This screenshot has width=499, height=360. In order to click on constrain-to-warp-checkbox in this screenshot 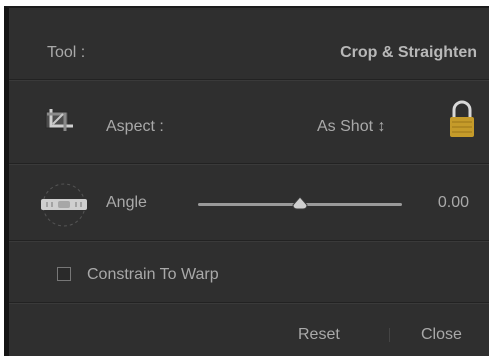, I will do `click(64, 274)`.